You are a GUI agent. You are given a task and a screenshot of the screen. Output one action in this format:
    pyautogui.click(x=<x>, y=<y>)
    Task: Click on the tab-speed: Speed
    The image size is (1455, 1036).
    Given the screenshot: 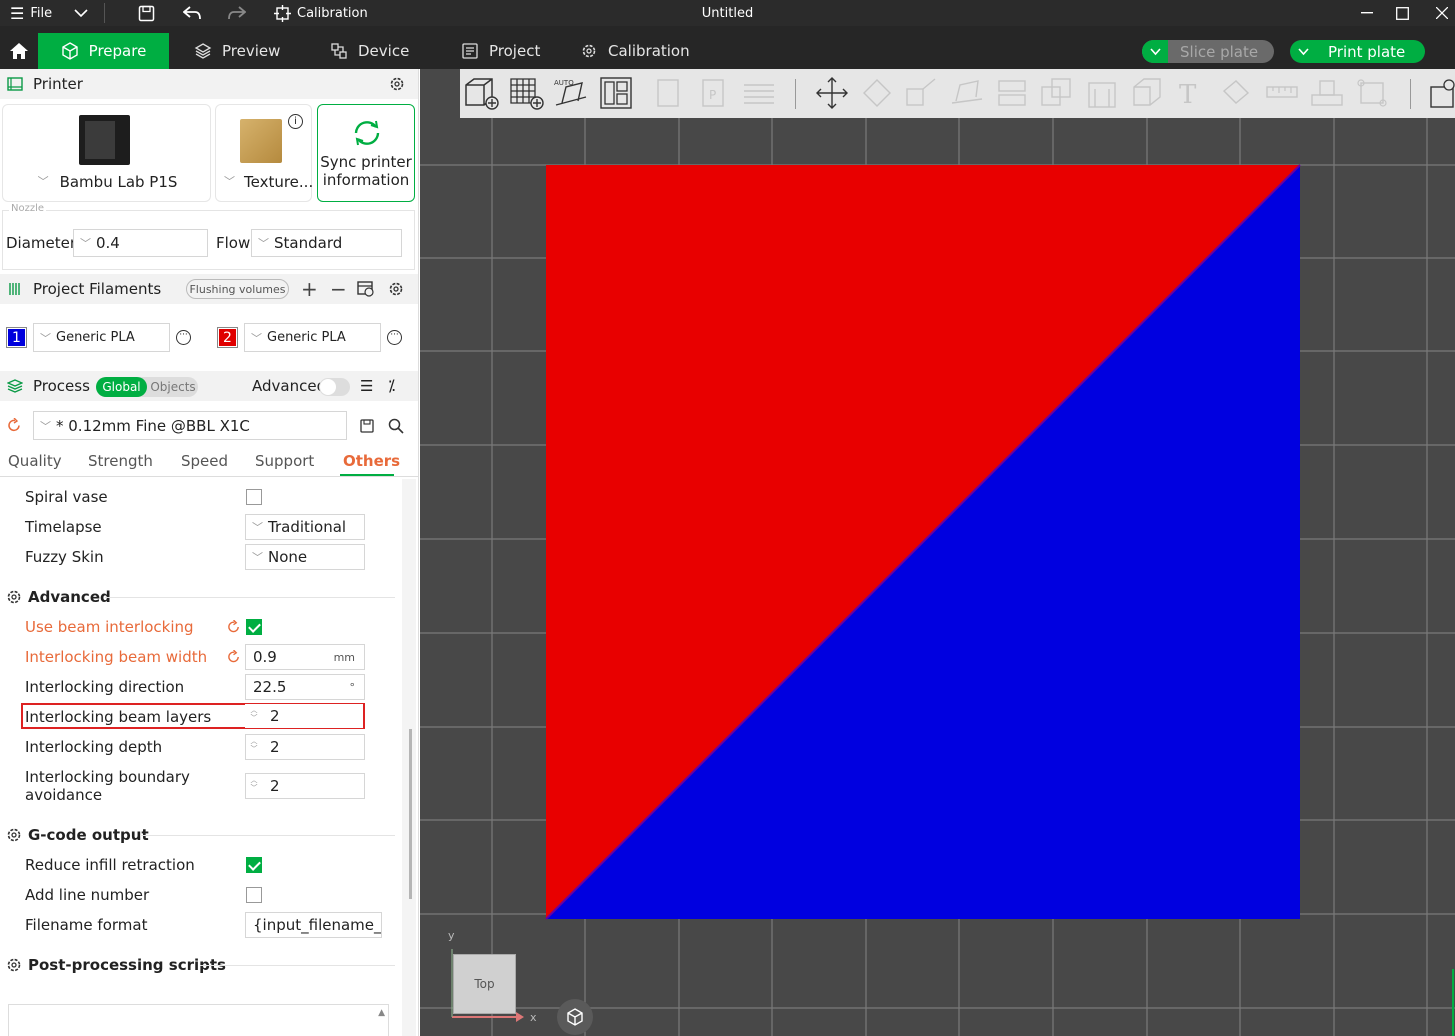 What is the action you would take?
    pyautogui.click(x=204, y=461)
    